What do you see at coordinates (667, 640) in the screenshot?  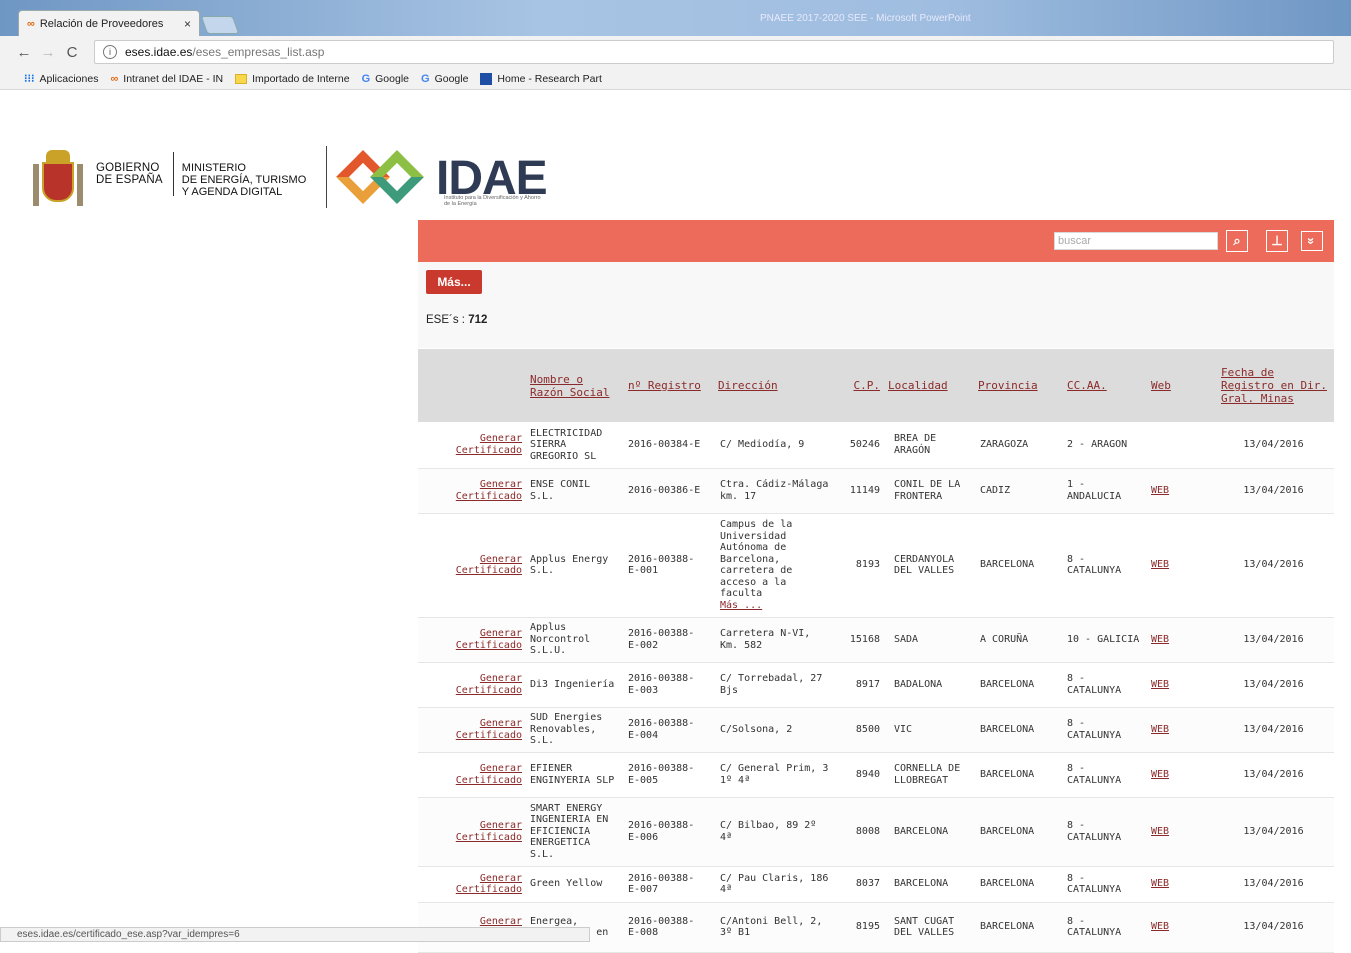 I see `registro-cell: 2016-00388-E-002` at bounding box center [667, 640].